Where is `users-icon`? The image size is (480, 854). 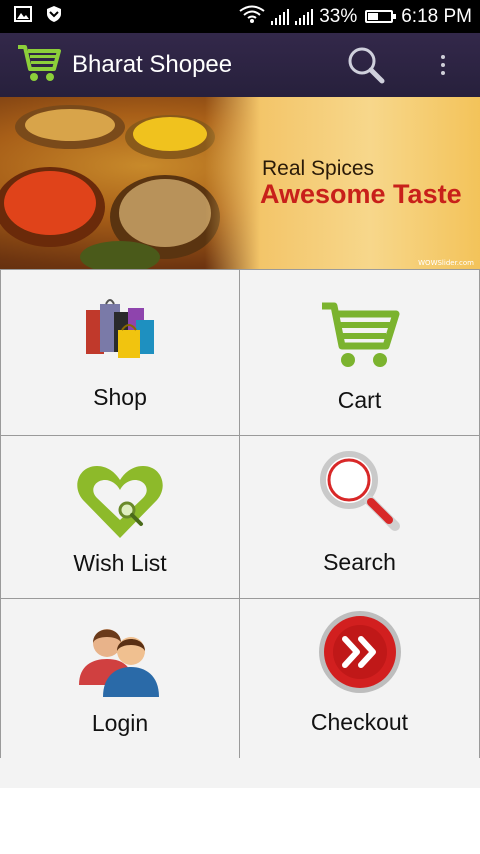 users-icon is located at coordinates (120, 663).